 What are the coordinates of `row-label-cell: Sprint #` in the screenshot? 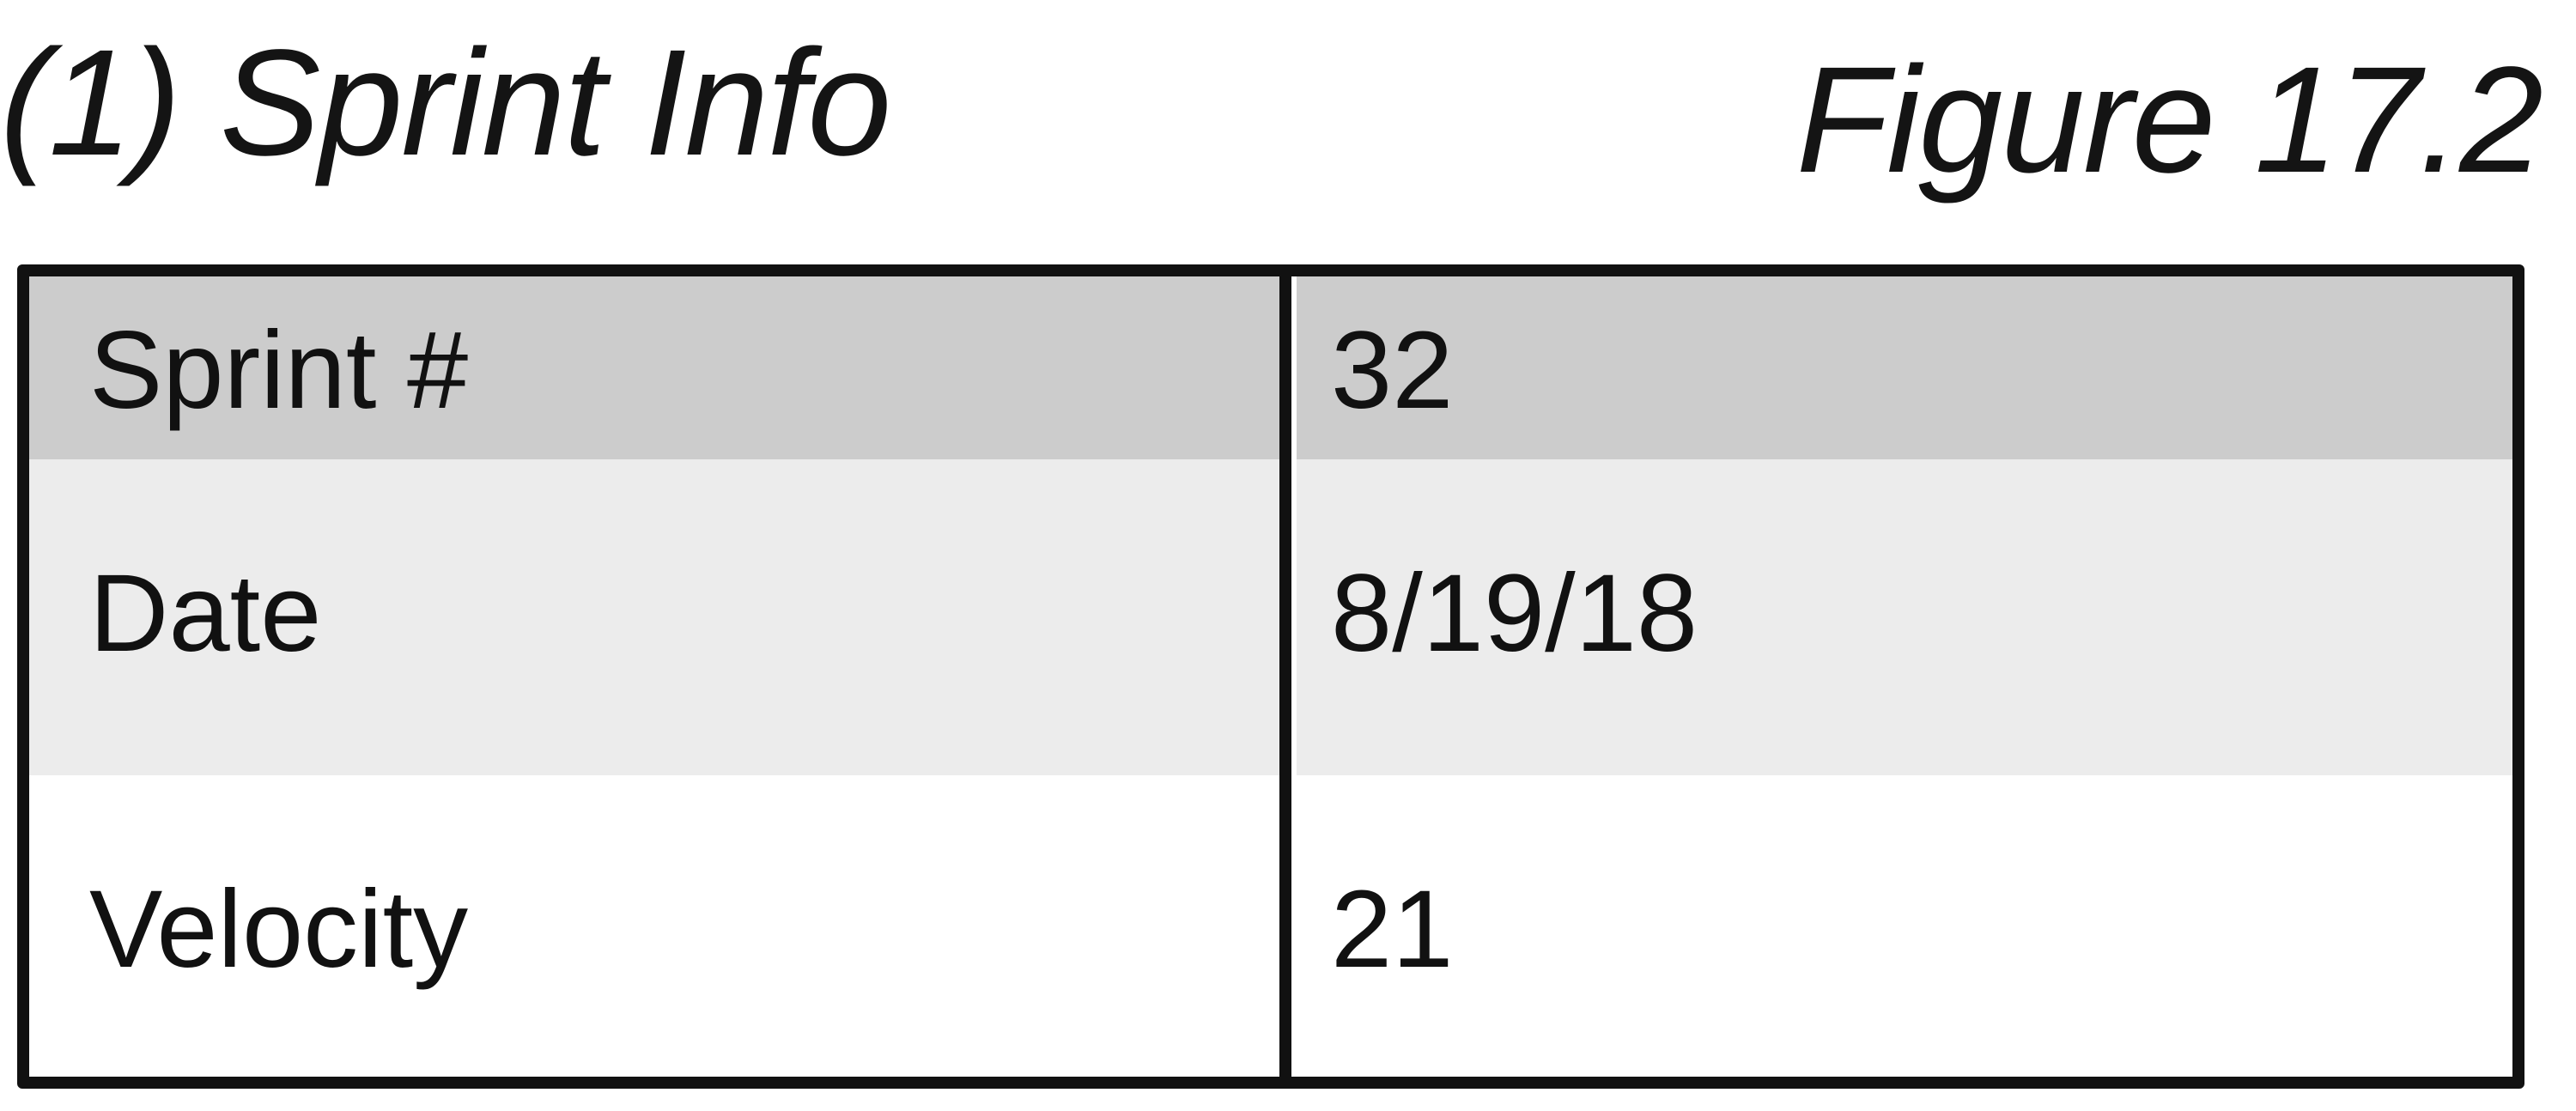 It's located at (654, 367).